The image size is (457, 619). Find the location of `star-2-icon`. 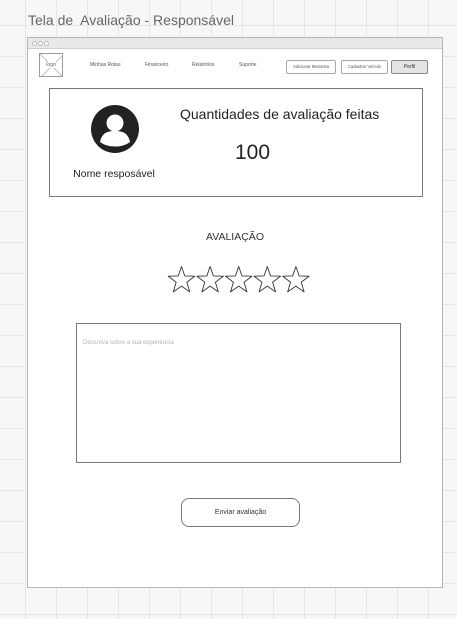

star-2-icon is located at coordinates (210, 279).